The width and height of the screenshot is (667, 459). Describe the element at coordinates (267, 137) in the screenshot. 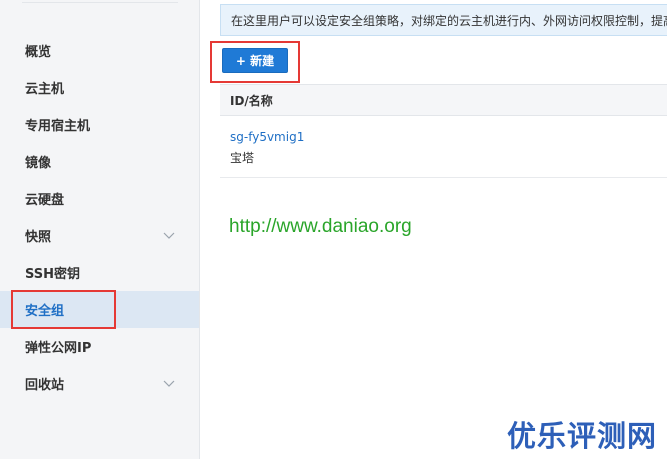

I see `security-group-id-link: sg-fy5vmig1` at that location.